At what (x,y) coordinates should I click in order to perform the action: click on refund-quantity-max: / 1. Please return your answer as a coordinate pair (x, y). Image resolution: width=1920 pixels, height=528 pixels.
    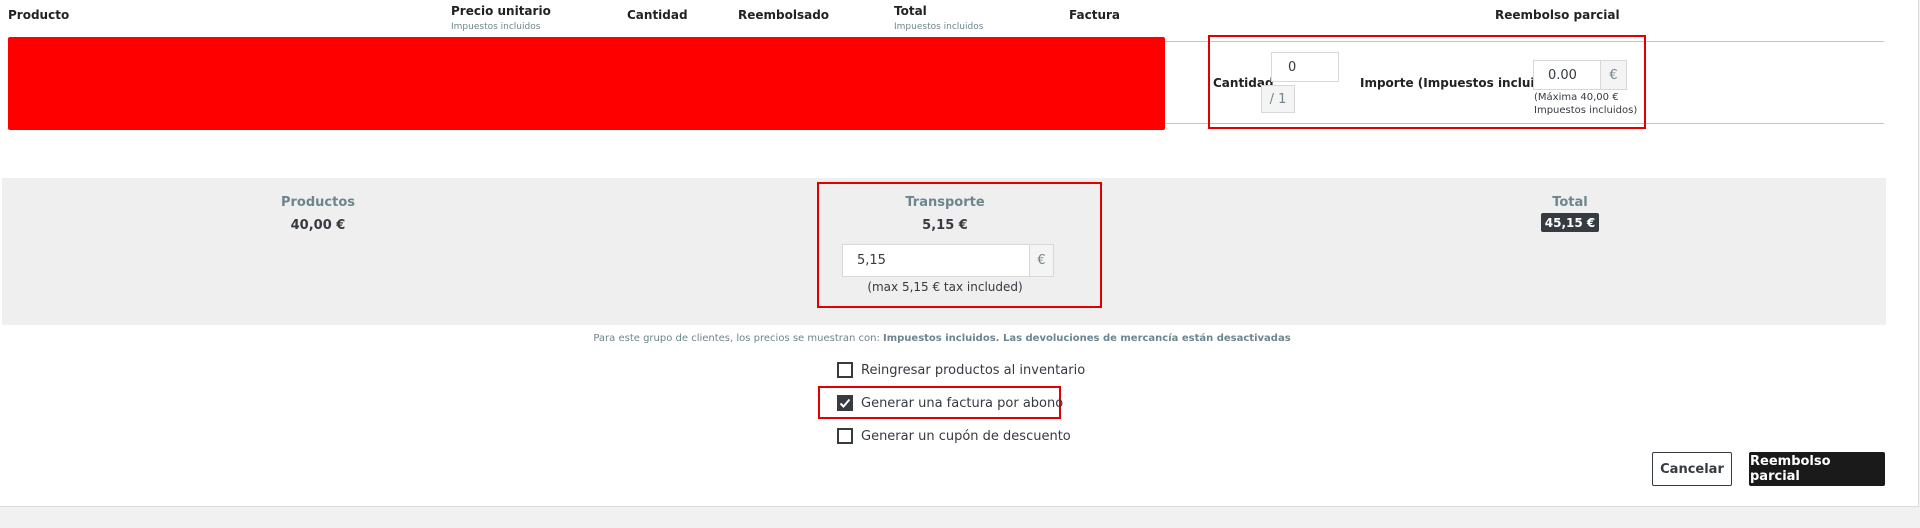
    Looking at the image, I should click on (1278, 99).